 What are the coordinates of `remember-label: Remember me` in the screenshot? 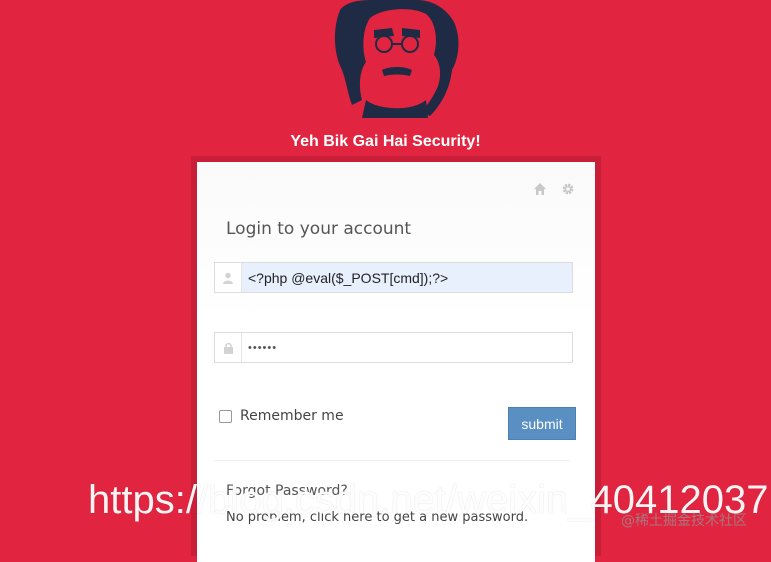 It's located at (292, 416).